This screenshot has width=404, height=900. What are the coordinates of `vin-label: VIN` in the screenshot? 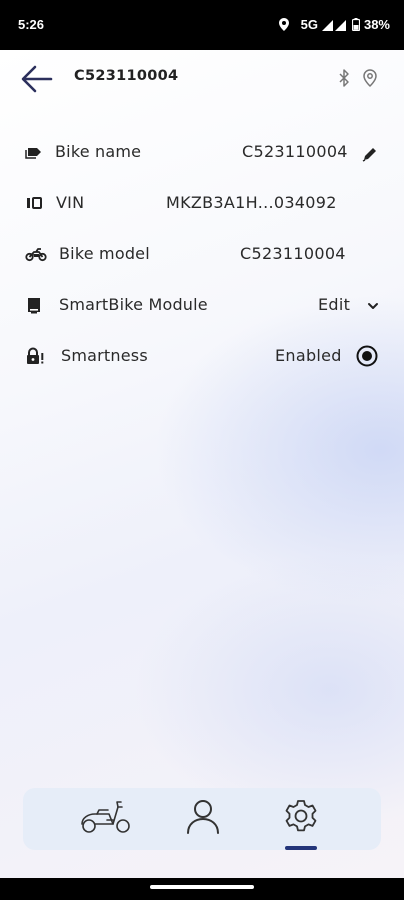 It's located at (70, 202).